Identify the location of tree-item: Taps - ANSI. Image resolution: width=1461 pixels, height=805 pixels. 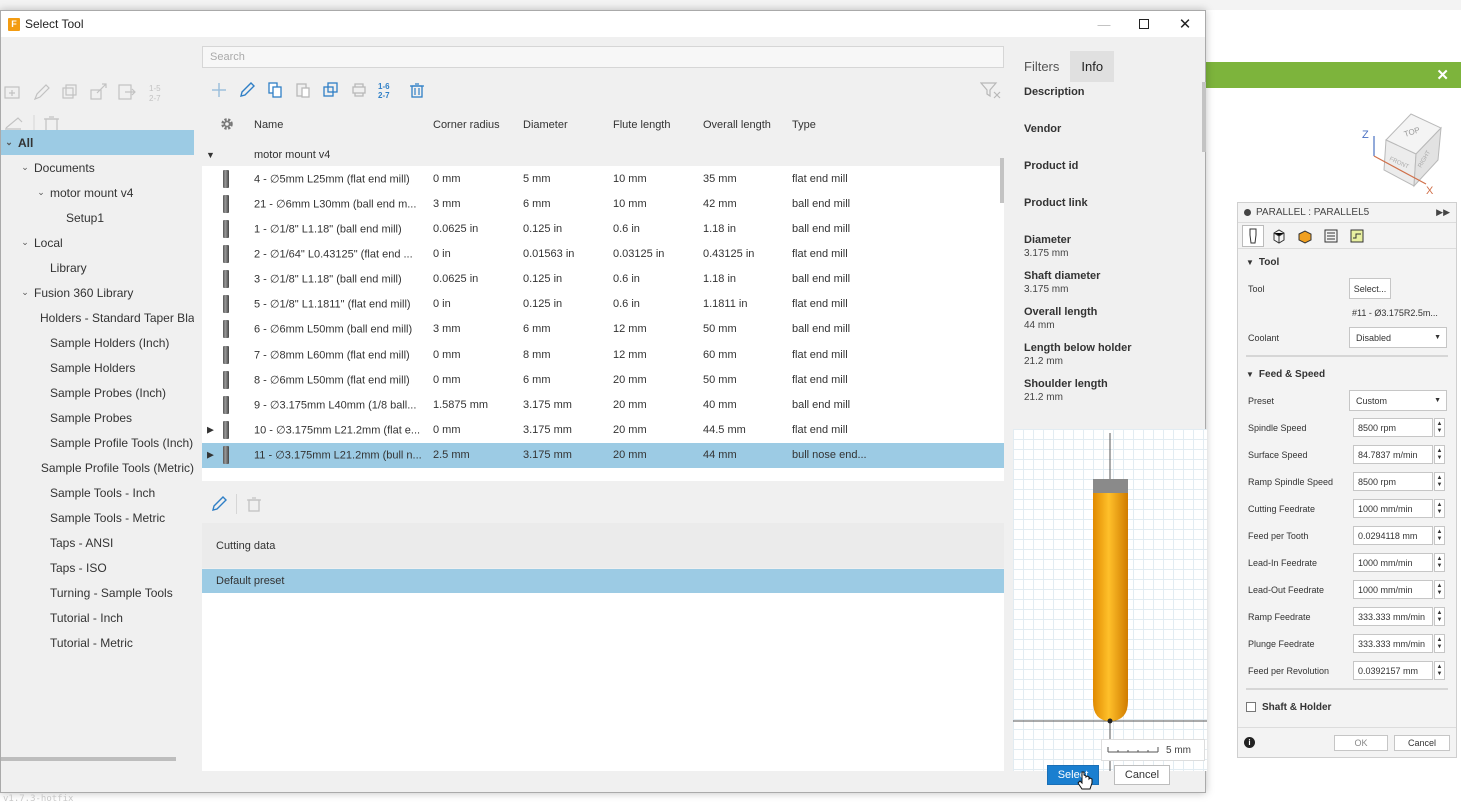
(97, 542).